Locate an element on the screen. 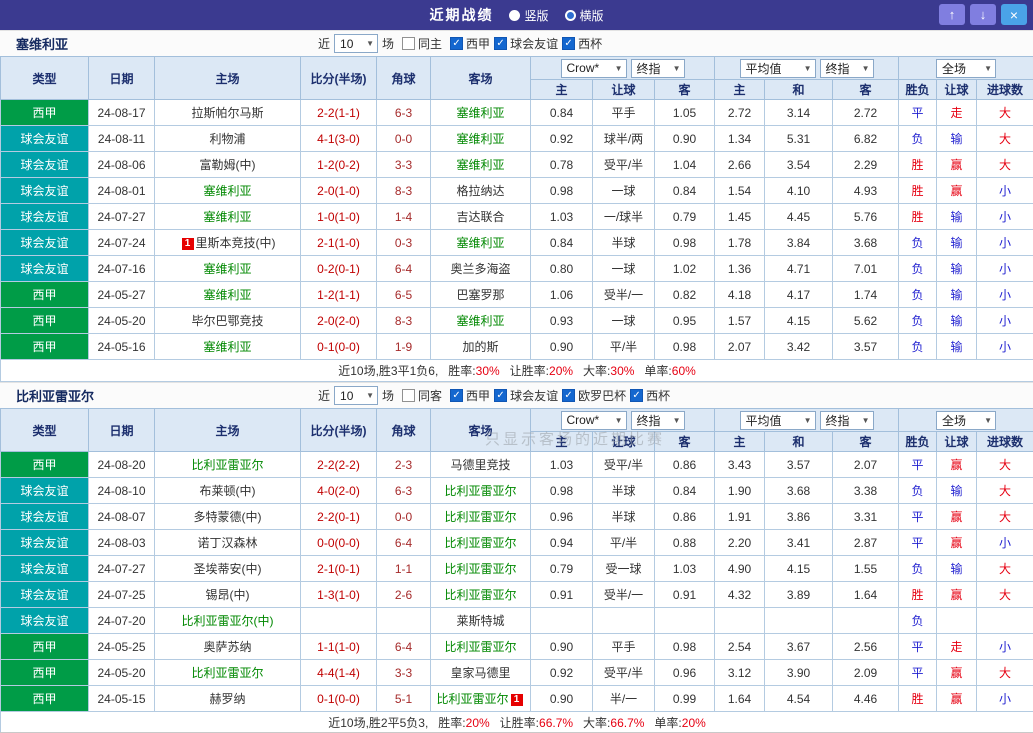 Image resolution: width=1033 pixels, height=733 pixels. same-venue-label: 同主 is located at coordinates (430, 44).